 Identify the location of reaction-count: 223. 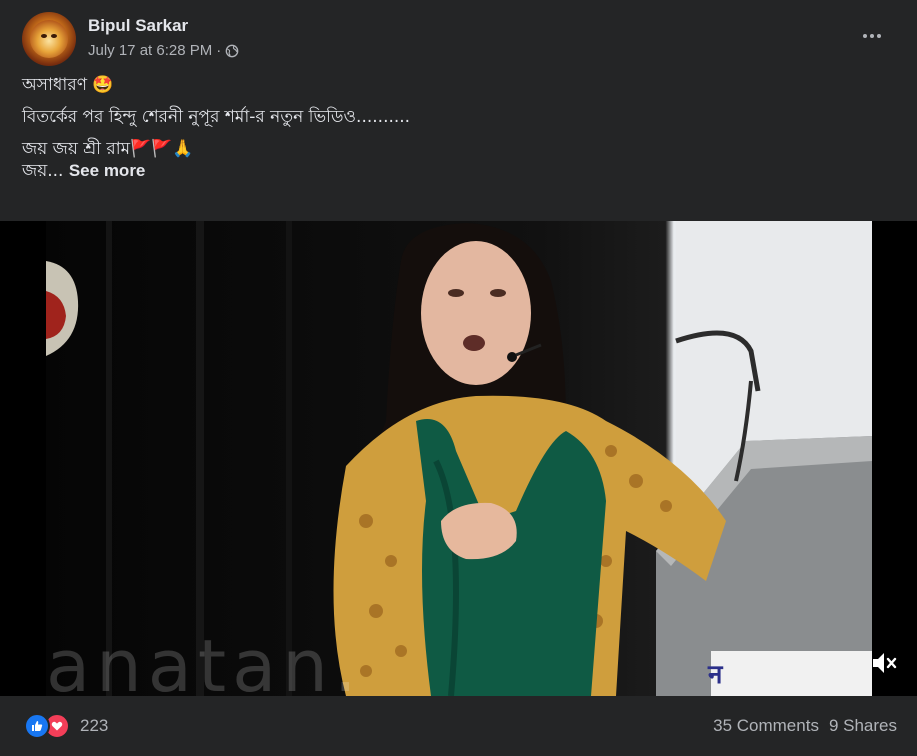
(94, 725).